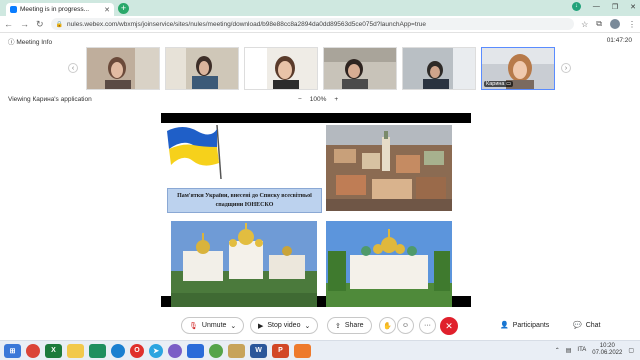  Describe the element at coordinates (137, 350) in the screenshot. I see `opera-icon: O` at that location.